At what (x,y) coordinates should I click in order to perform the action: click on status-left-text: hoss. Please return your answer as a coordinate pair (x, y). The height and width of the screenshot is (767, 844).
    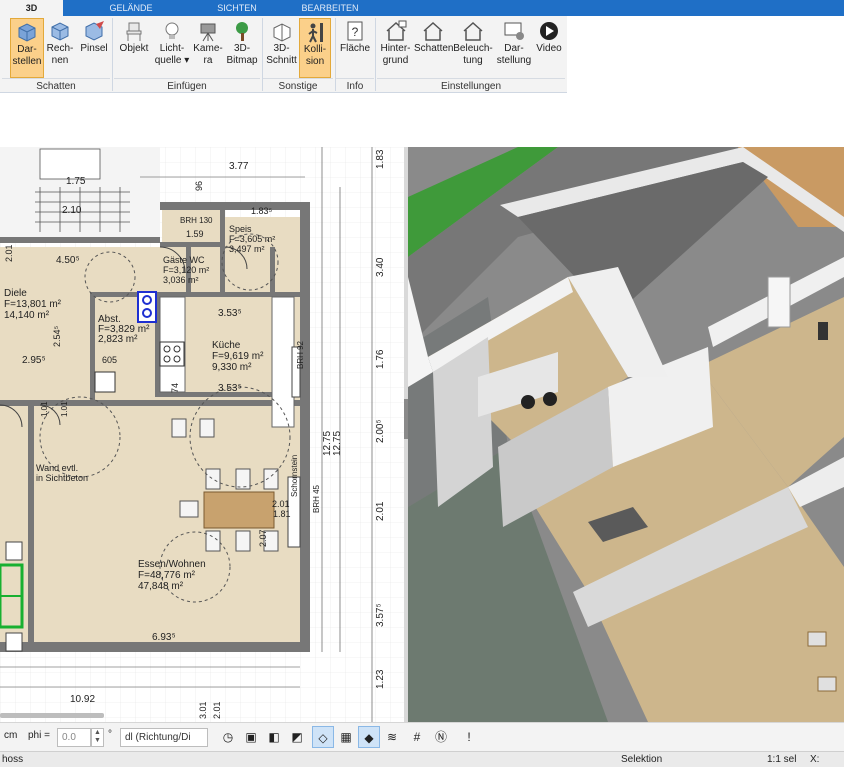
    Looking at the image, I should click on (13, 759).